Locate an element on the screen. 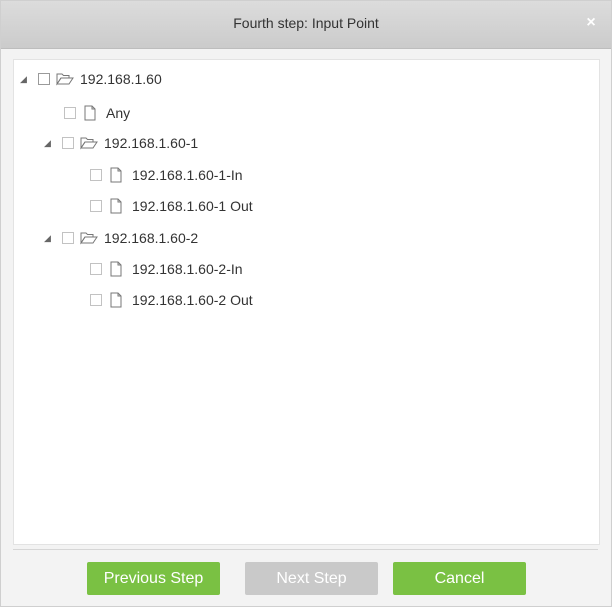 This screenshot has width=612, height=607. tree-node-2-in: 192.168.1.60-2-In is located at coordinates (166, 269).